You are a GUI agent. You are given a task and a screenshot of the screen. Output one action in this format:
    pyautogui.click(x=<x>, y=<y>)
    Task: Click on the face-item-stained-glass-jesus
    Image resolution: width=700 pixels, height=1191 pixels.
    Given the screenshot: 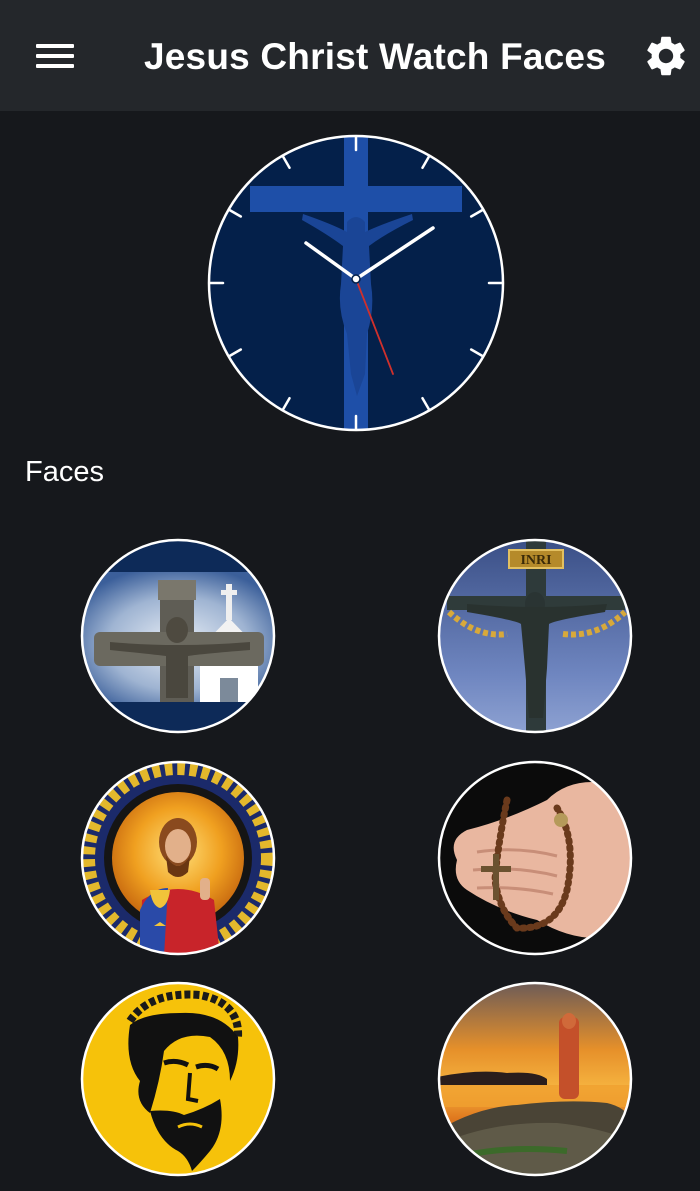 What is the action you would take?
    pyautogui.click(x=178, y=858)
    